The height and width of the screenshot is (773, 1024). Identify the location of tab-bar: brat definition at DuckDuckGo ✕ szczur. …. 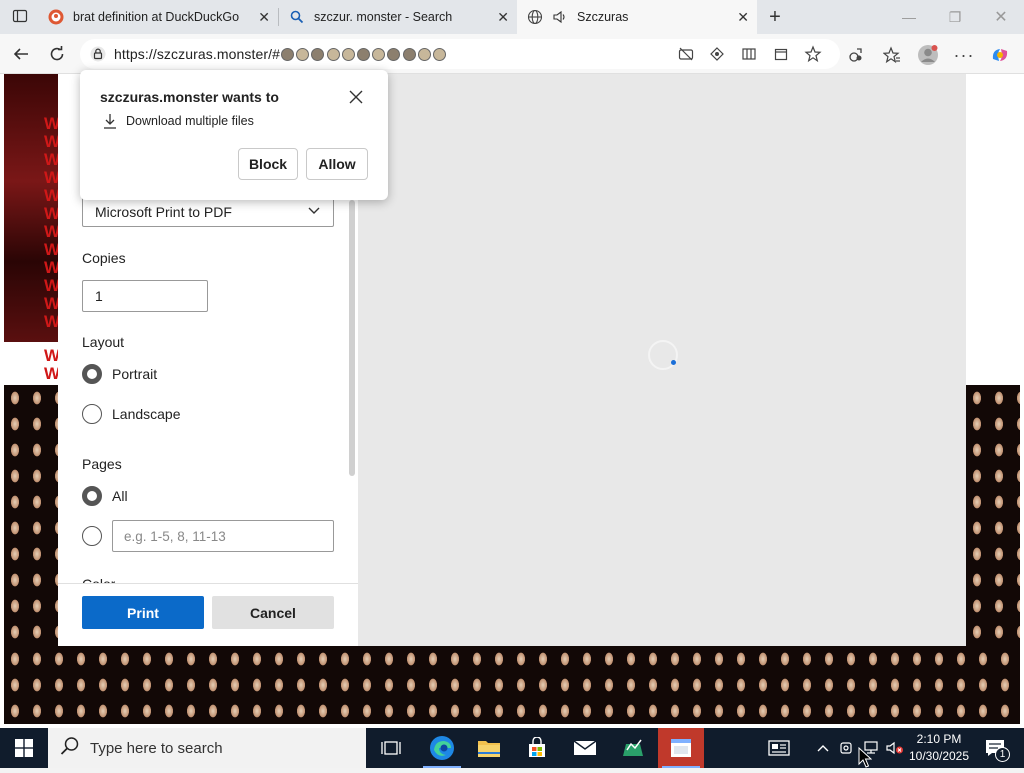
(512, 17).